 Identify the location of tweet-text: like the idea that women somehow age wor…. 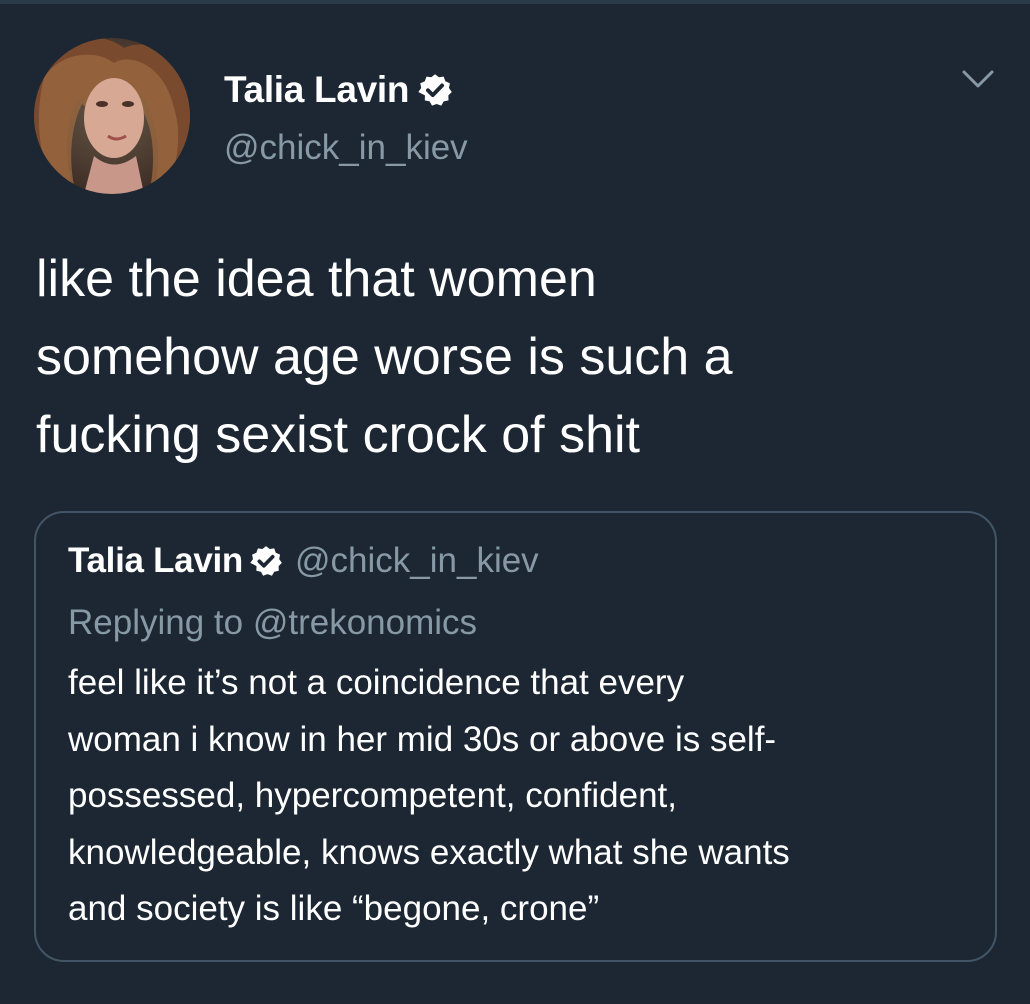
(384, 357).